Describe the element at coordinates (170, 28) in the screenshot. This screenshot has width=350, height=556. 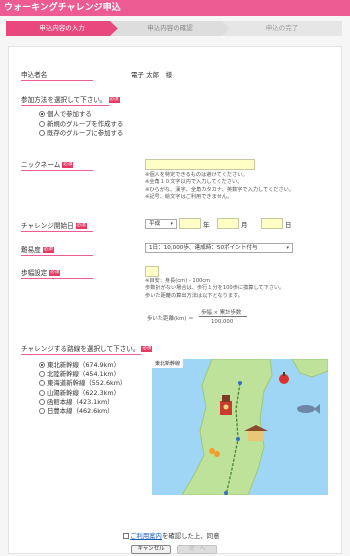
I see `step-confirm: 申込内容の確認` at that location.